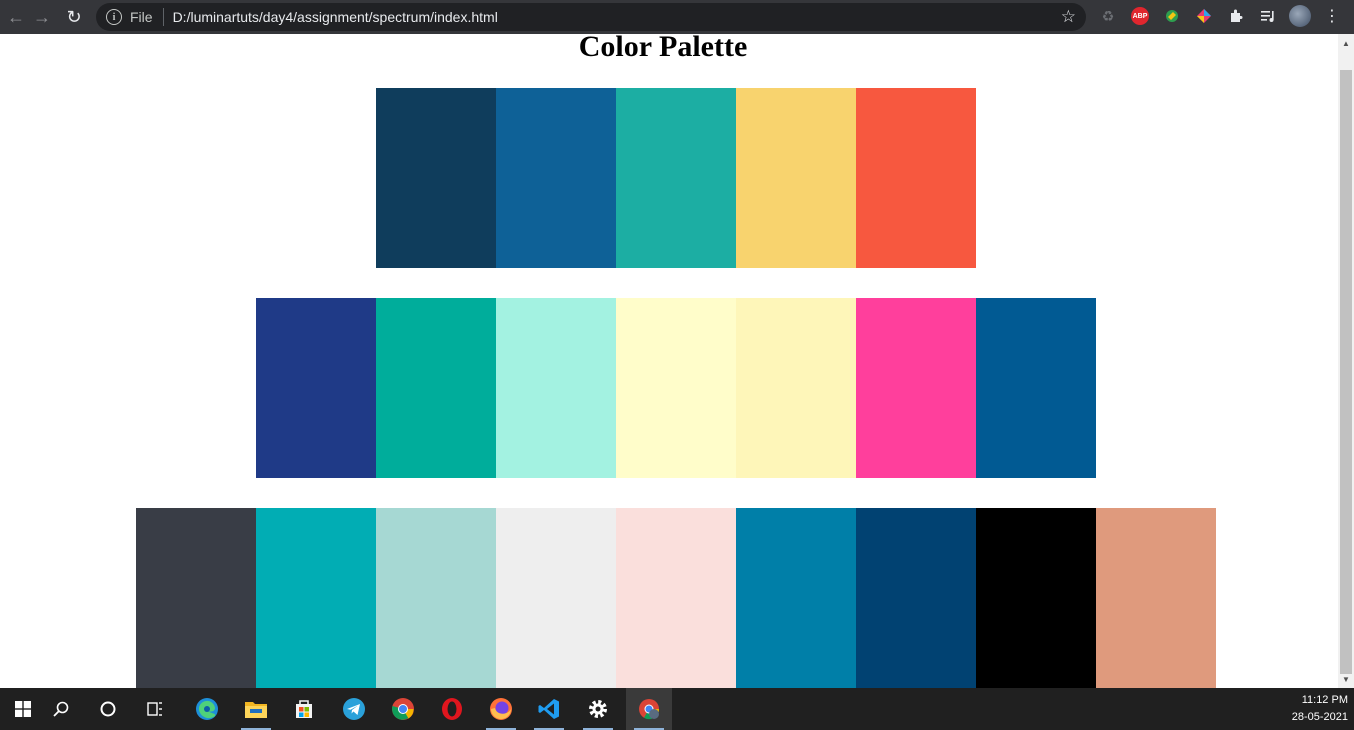  I want to click on vertical-scrollbar: ▲ ▼, so click(1346, 361).